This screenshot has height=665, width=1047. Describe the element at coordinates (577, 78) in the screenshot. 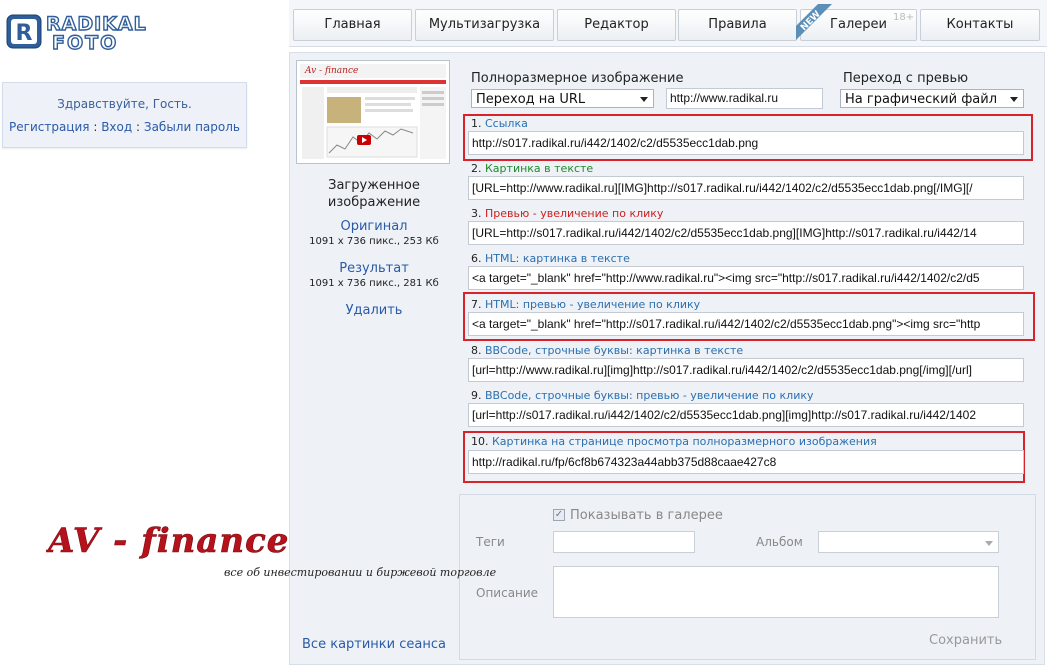

I see `full-size-label: Полноразмерное изображение` at that location.